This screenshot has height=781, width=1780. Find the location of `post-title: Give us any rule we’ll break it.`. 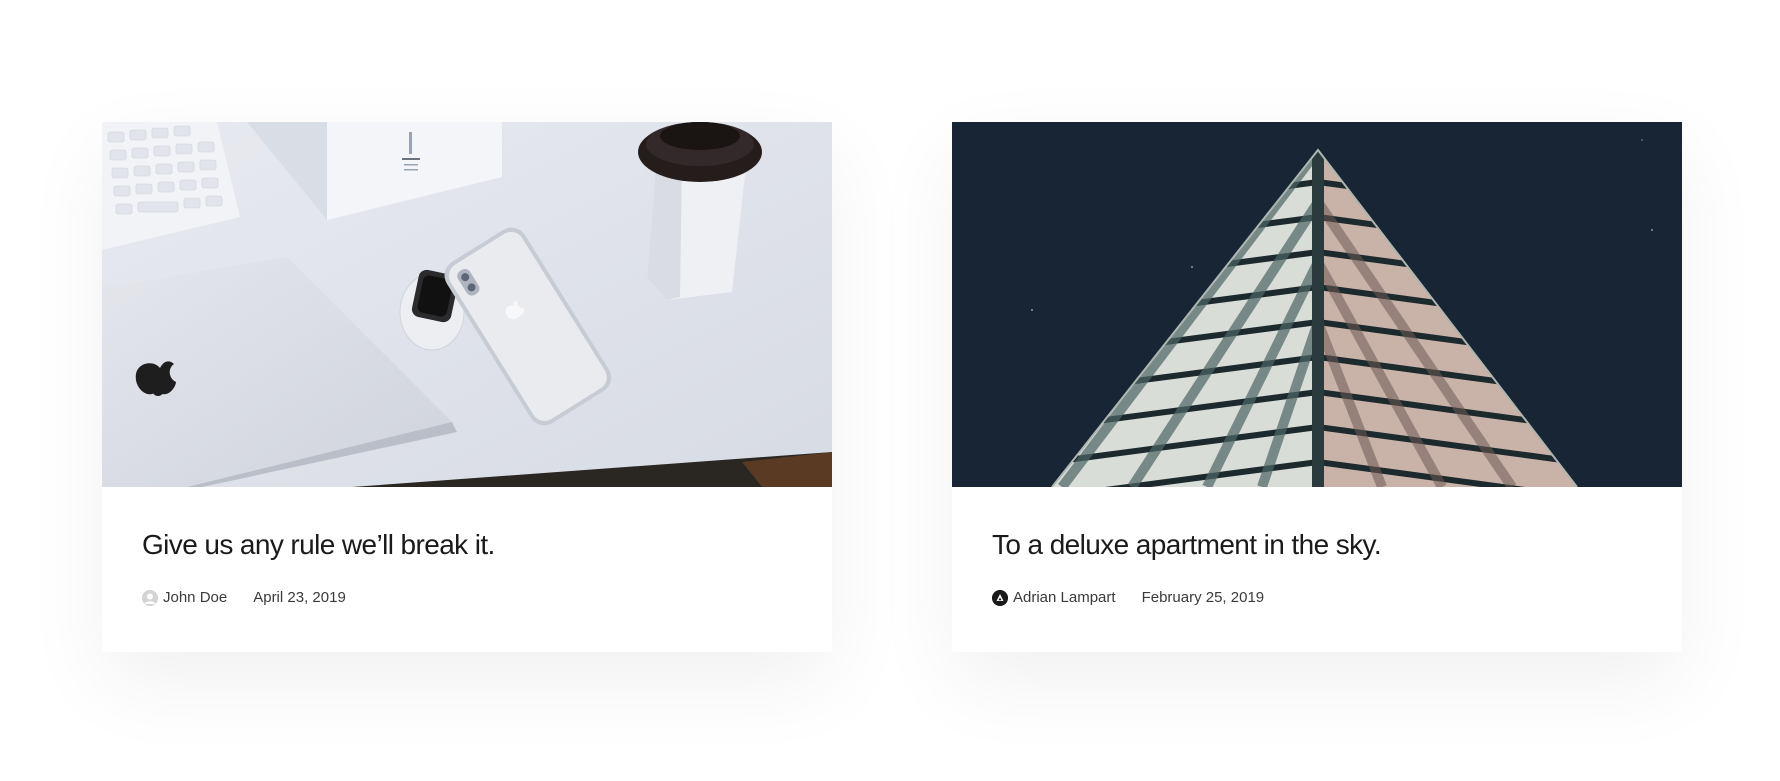

post-title: Give us any rule we’ll break it. is located at coordinates (467, 545).